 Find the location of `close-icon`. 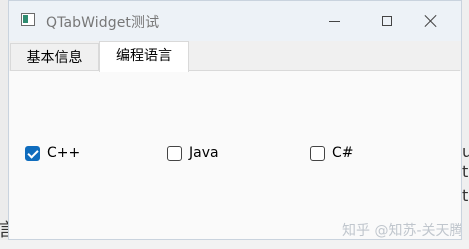

close-icon is located at coordinates (430, 21).